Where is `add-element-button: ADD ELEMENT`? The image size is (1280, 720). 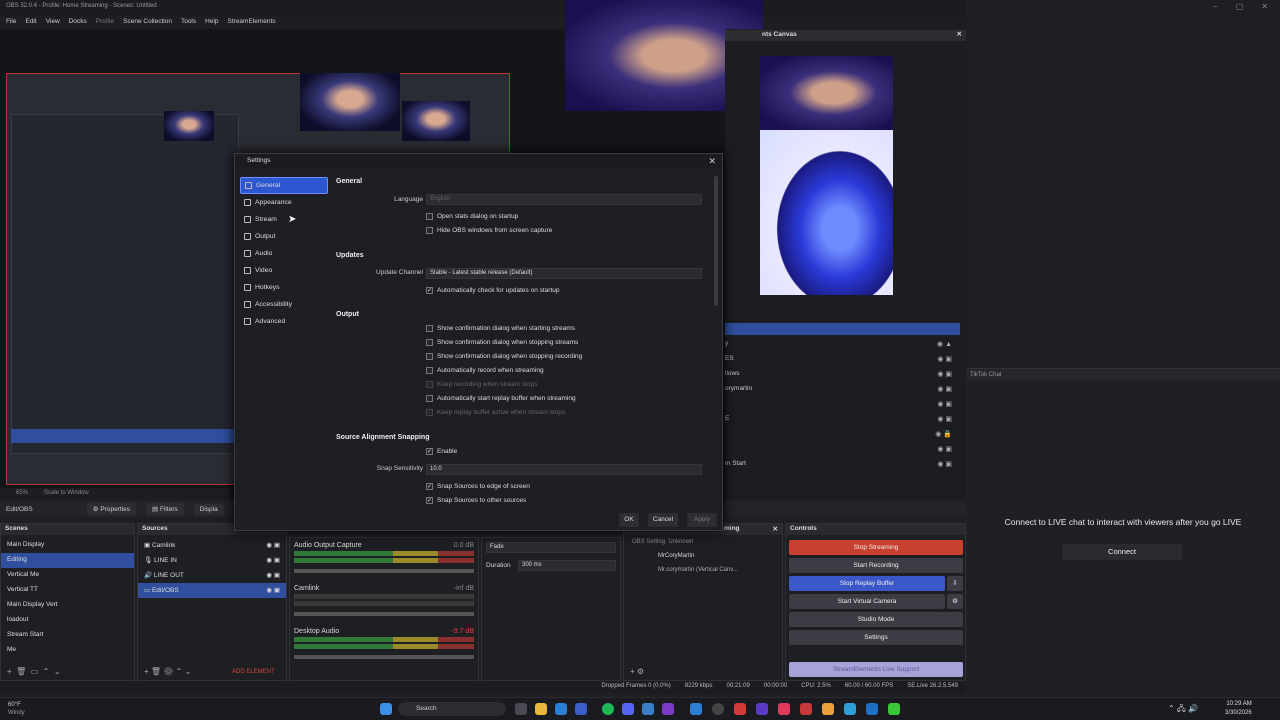 add-element-button: ADD ELEMENT is located at coordinates (253, 672).